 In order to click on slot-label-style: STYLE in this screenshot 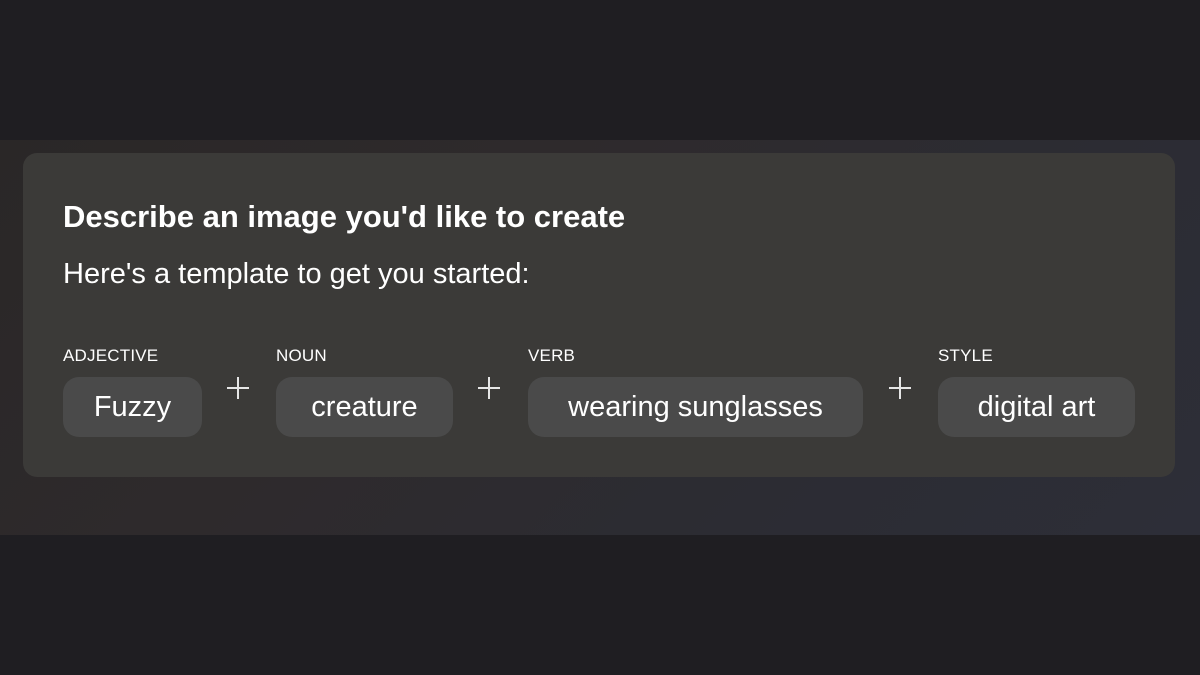, I will do `click(965, 355)`.